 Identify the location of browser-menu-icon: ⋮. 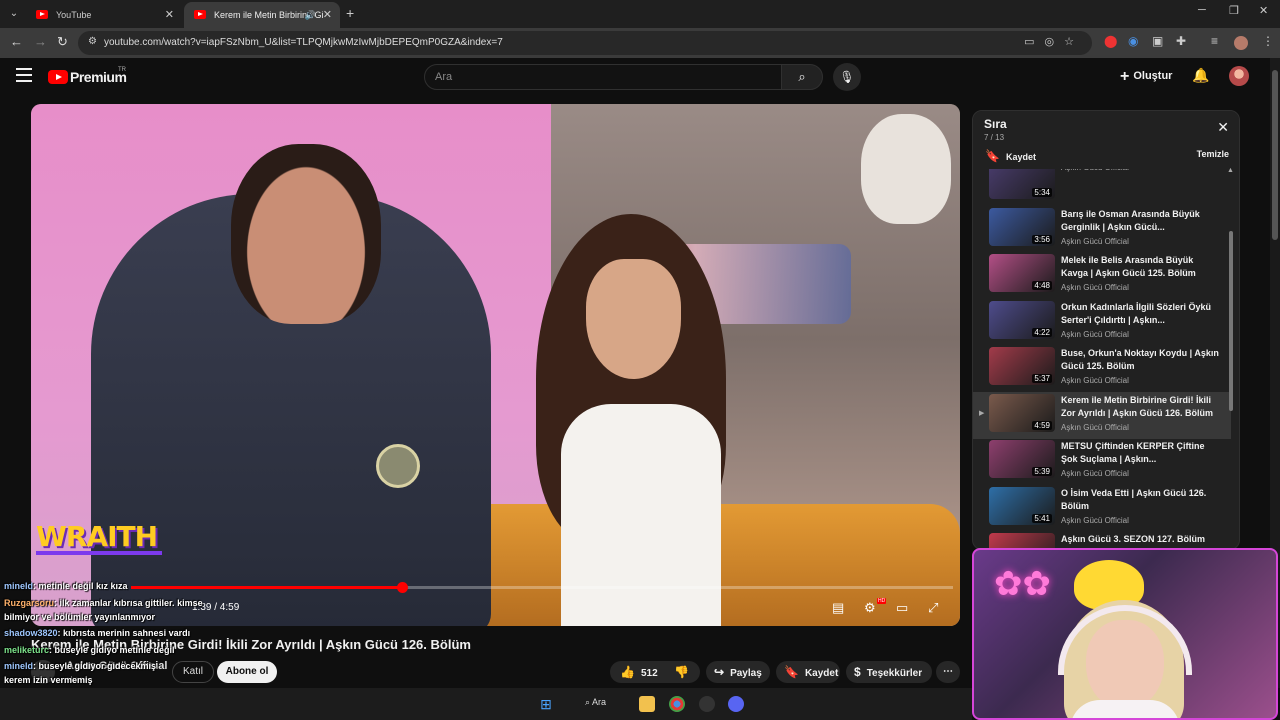
(1268, 41).